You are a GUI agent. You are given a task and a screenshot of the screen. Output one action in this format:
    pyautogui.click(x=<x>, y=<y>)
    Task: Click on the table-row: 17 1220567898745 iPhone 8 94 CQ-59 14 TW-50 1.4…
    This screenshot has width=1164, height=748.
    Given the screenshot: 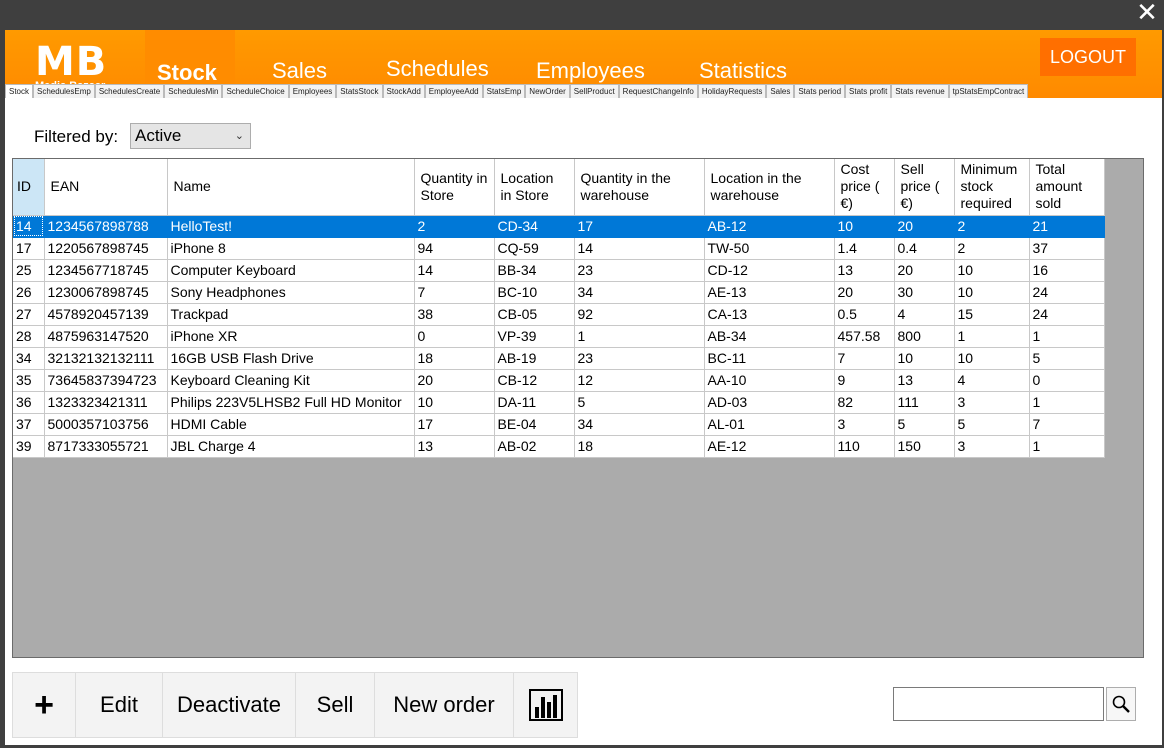 What is the action you would take?
    pyautogui.click(x=559, y=248)
    